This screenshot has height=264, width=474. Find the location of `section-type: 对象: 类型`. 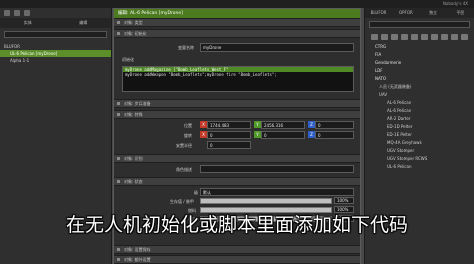

section-type: 对象: 类型 is located at coordinates (237, 22).